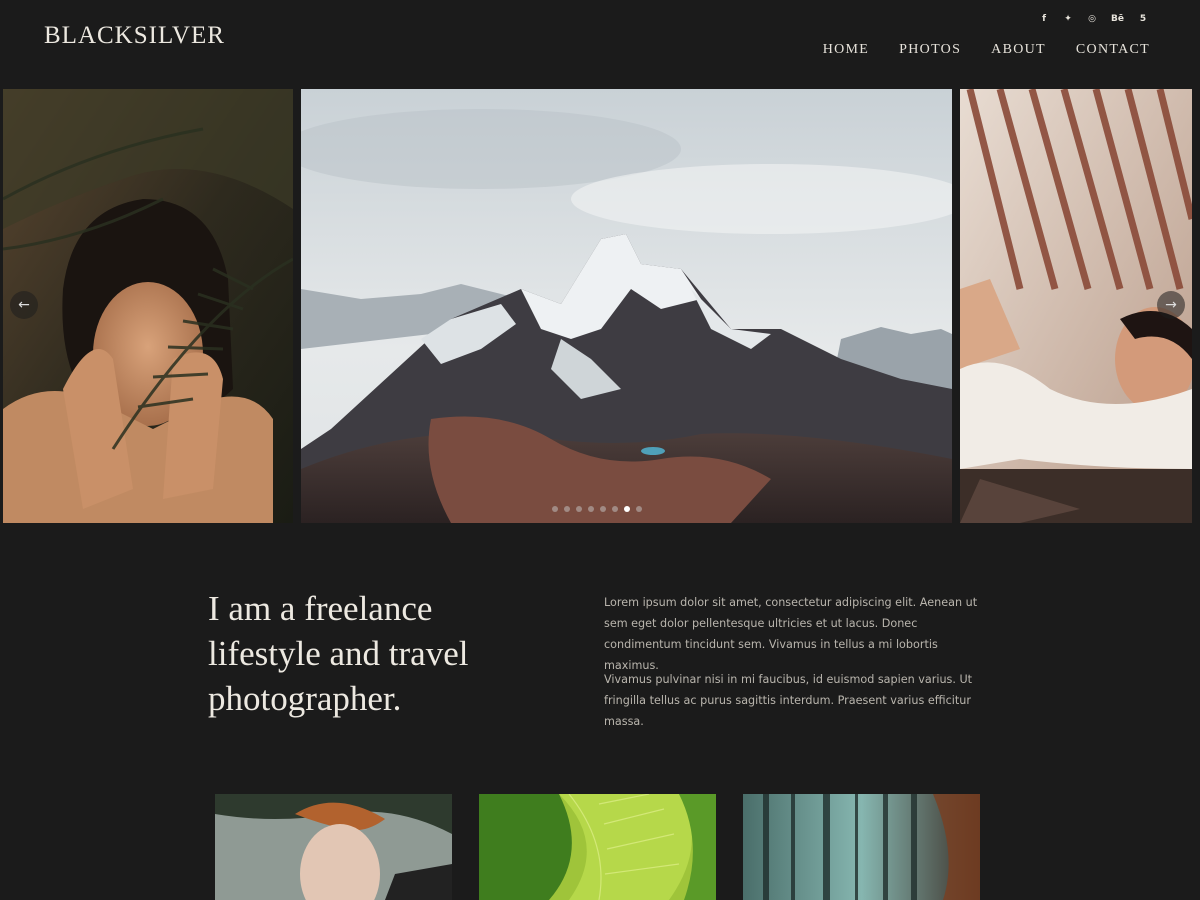 This screenshot has height=900, width=1200. I want to click on gallery-item-forest, so click(861, 847).